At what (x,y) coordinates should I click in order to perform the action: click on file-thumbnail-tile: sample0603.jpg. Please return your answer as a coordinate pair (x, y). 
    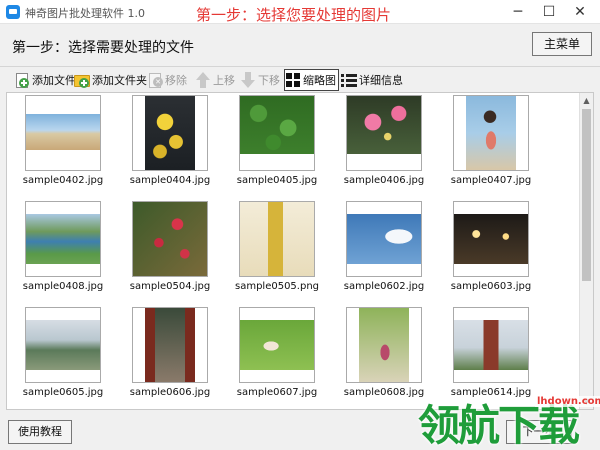
    Looking at the image, I should click on (491, 250).